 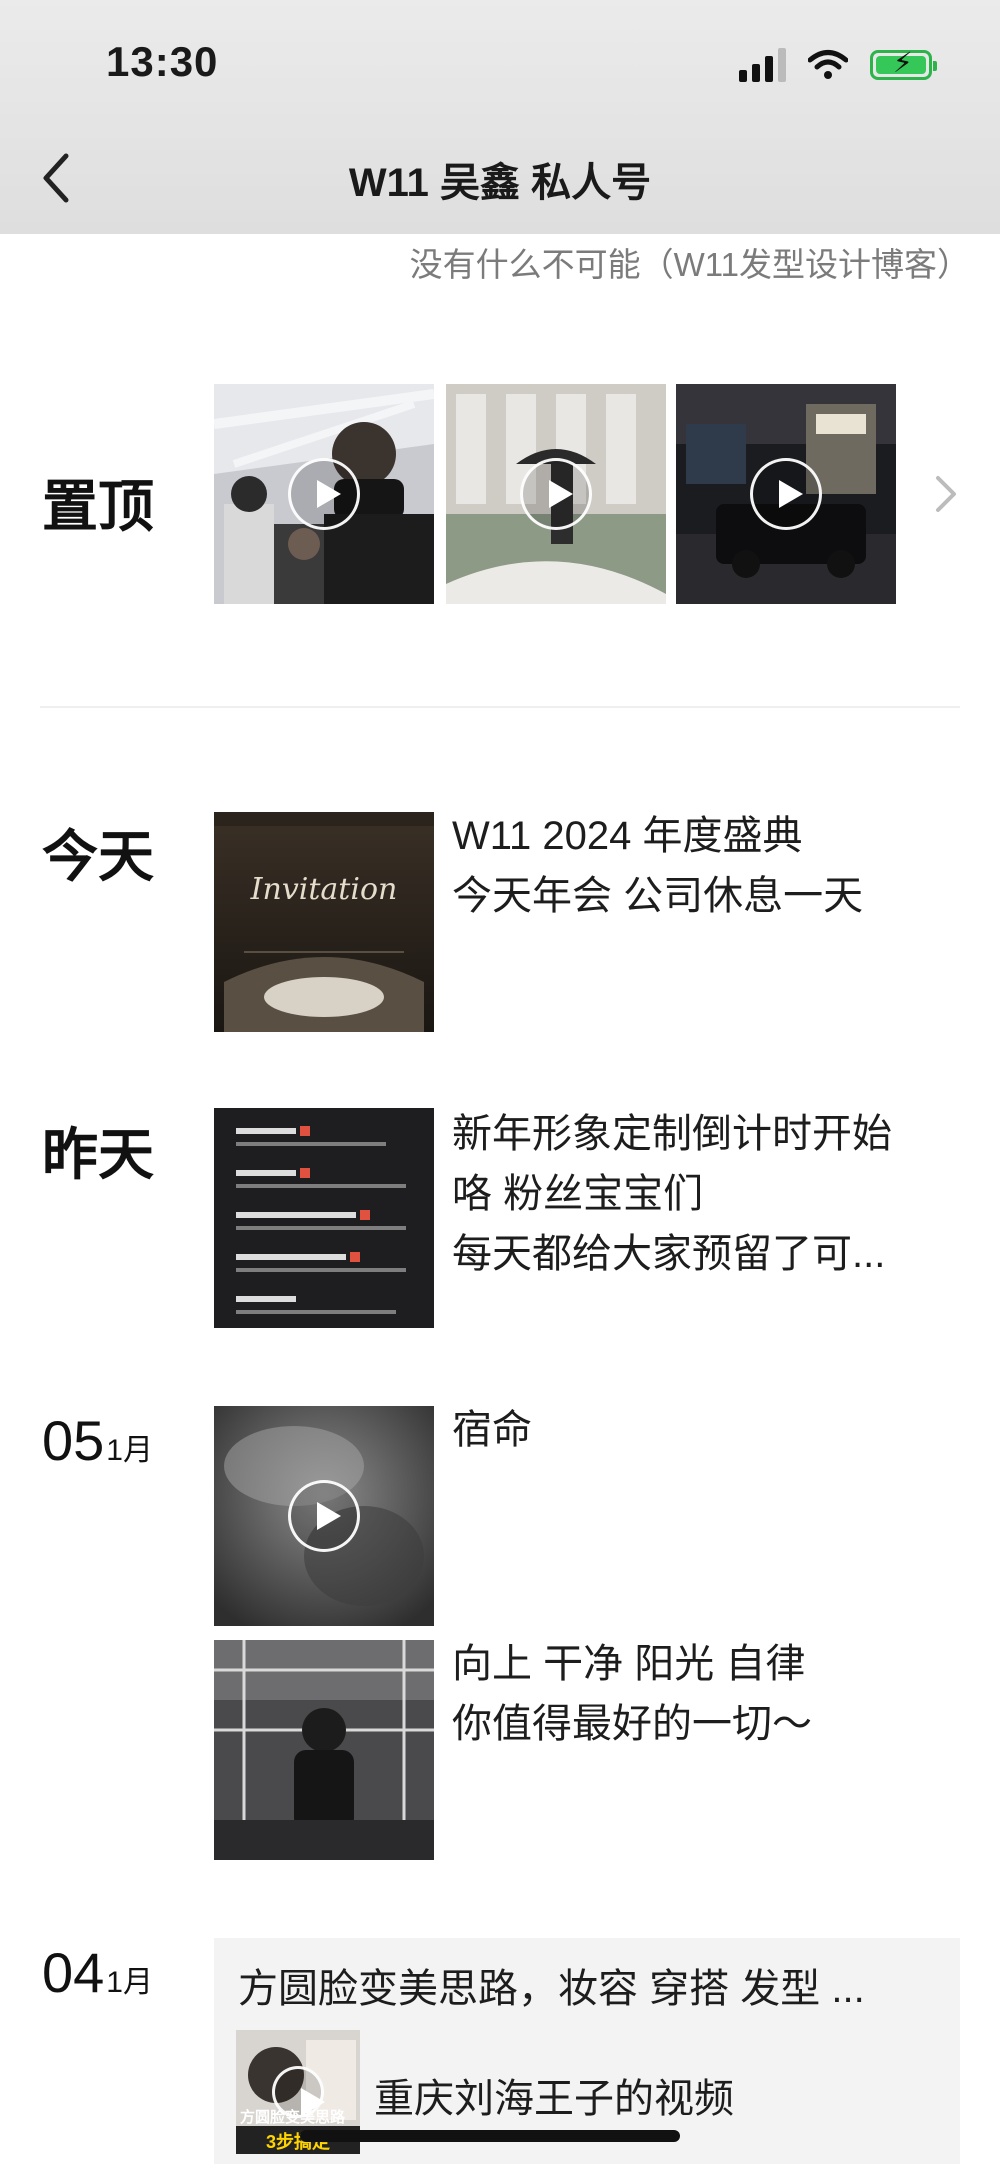 I want to click on post-thumbnail-jan05-2-image, so click(x=324, y=1750).